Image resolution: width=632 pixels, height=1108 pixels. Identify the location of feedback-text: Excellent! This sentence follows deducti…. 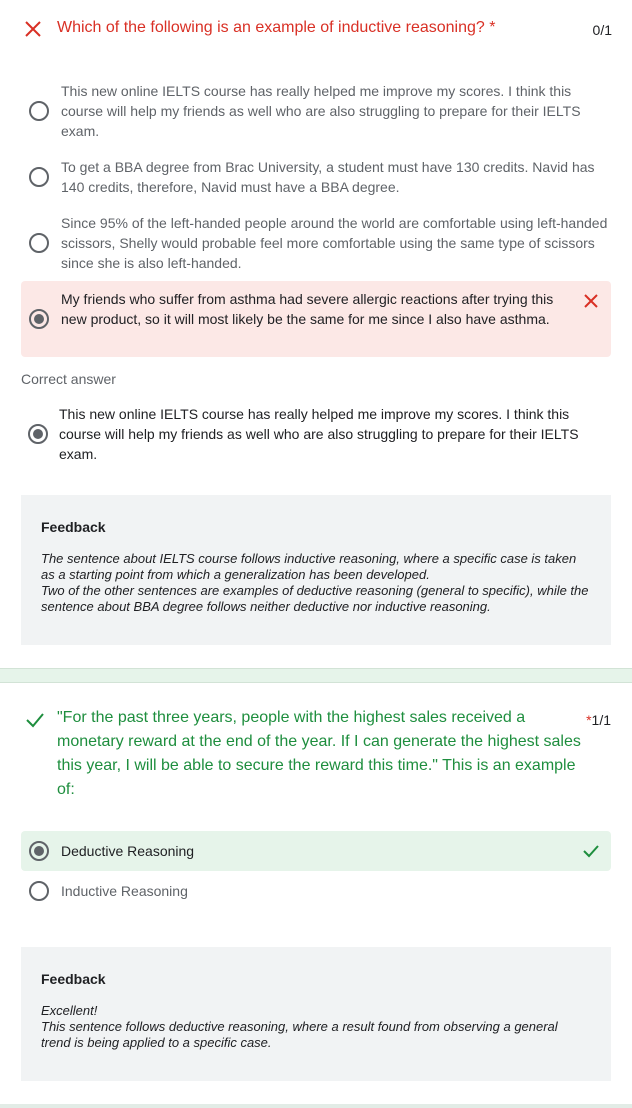
(315, 1027).